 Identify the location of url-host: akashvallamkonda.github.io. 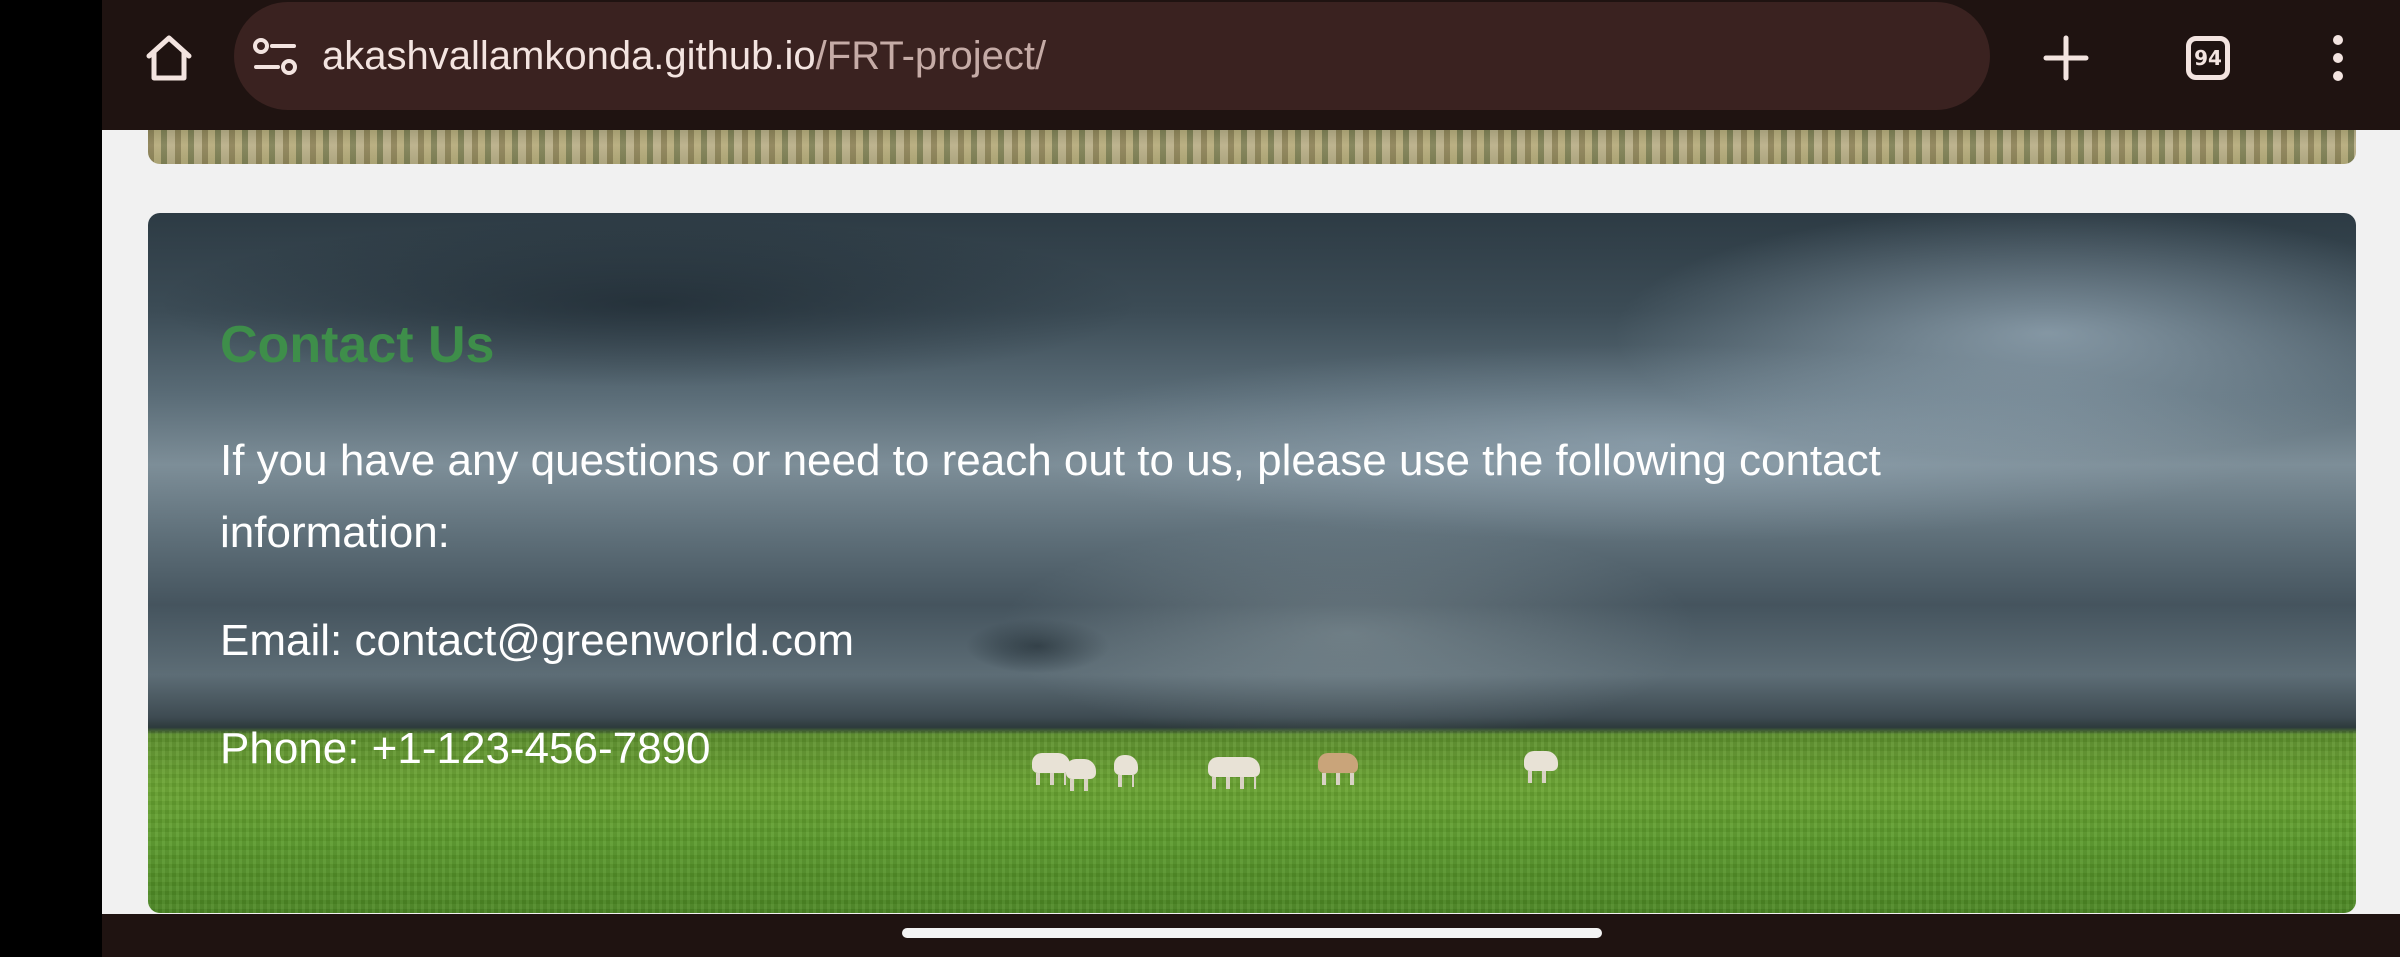
(569, 56).